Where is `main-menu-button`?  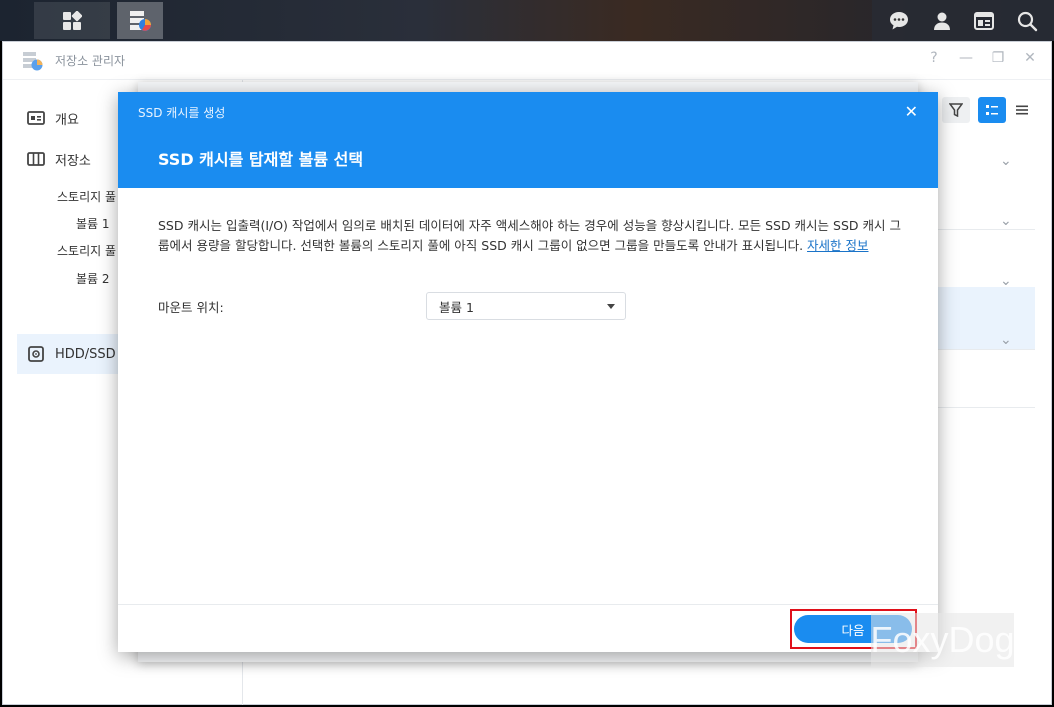 main-menu-button is located at coordinates (72, 20).